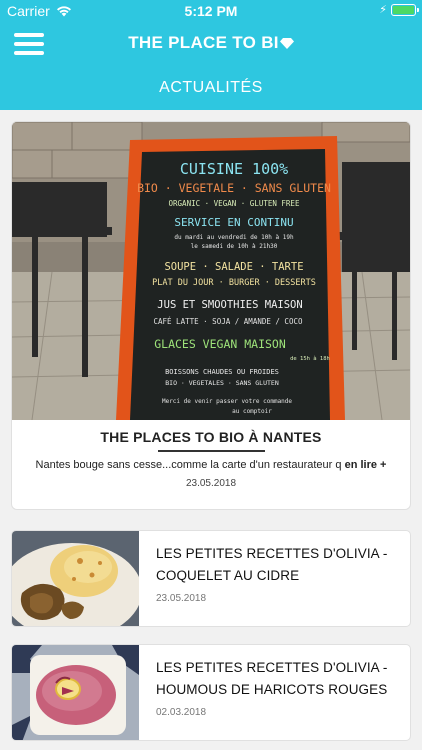 This screenshot has height=750, width=422. I want to click on charging-icon: ⚡, so click(383, 10).